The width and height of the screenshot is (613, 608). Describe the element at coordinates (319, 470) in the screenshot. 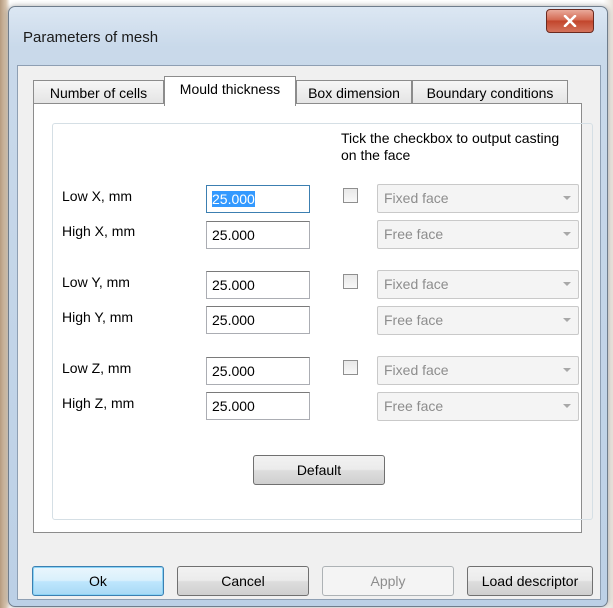

I see `default-button: Default` at that location.